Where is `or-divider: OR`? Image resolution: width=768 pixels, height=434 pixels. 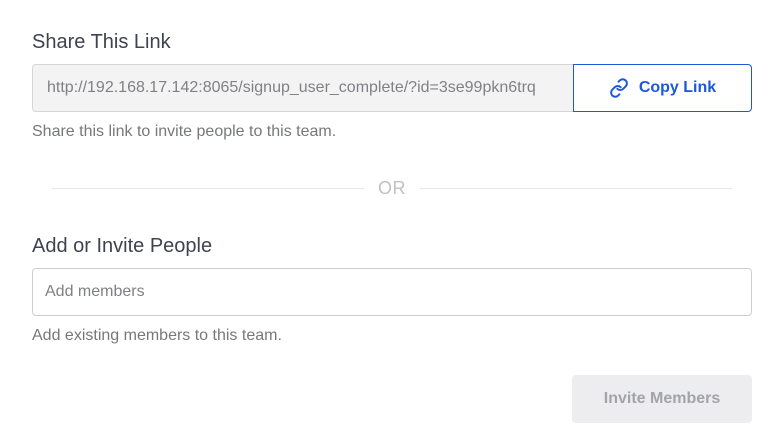 or-divider: OR is located at coordinates (392, 188).